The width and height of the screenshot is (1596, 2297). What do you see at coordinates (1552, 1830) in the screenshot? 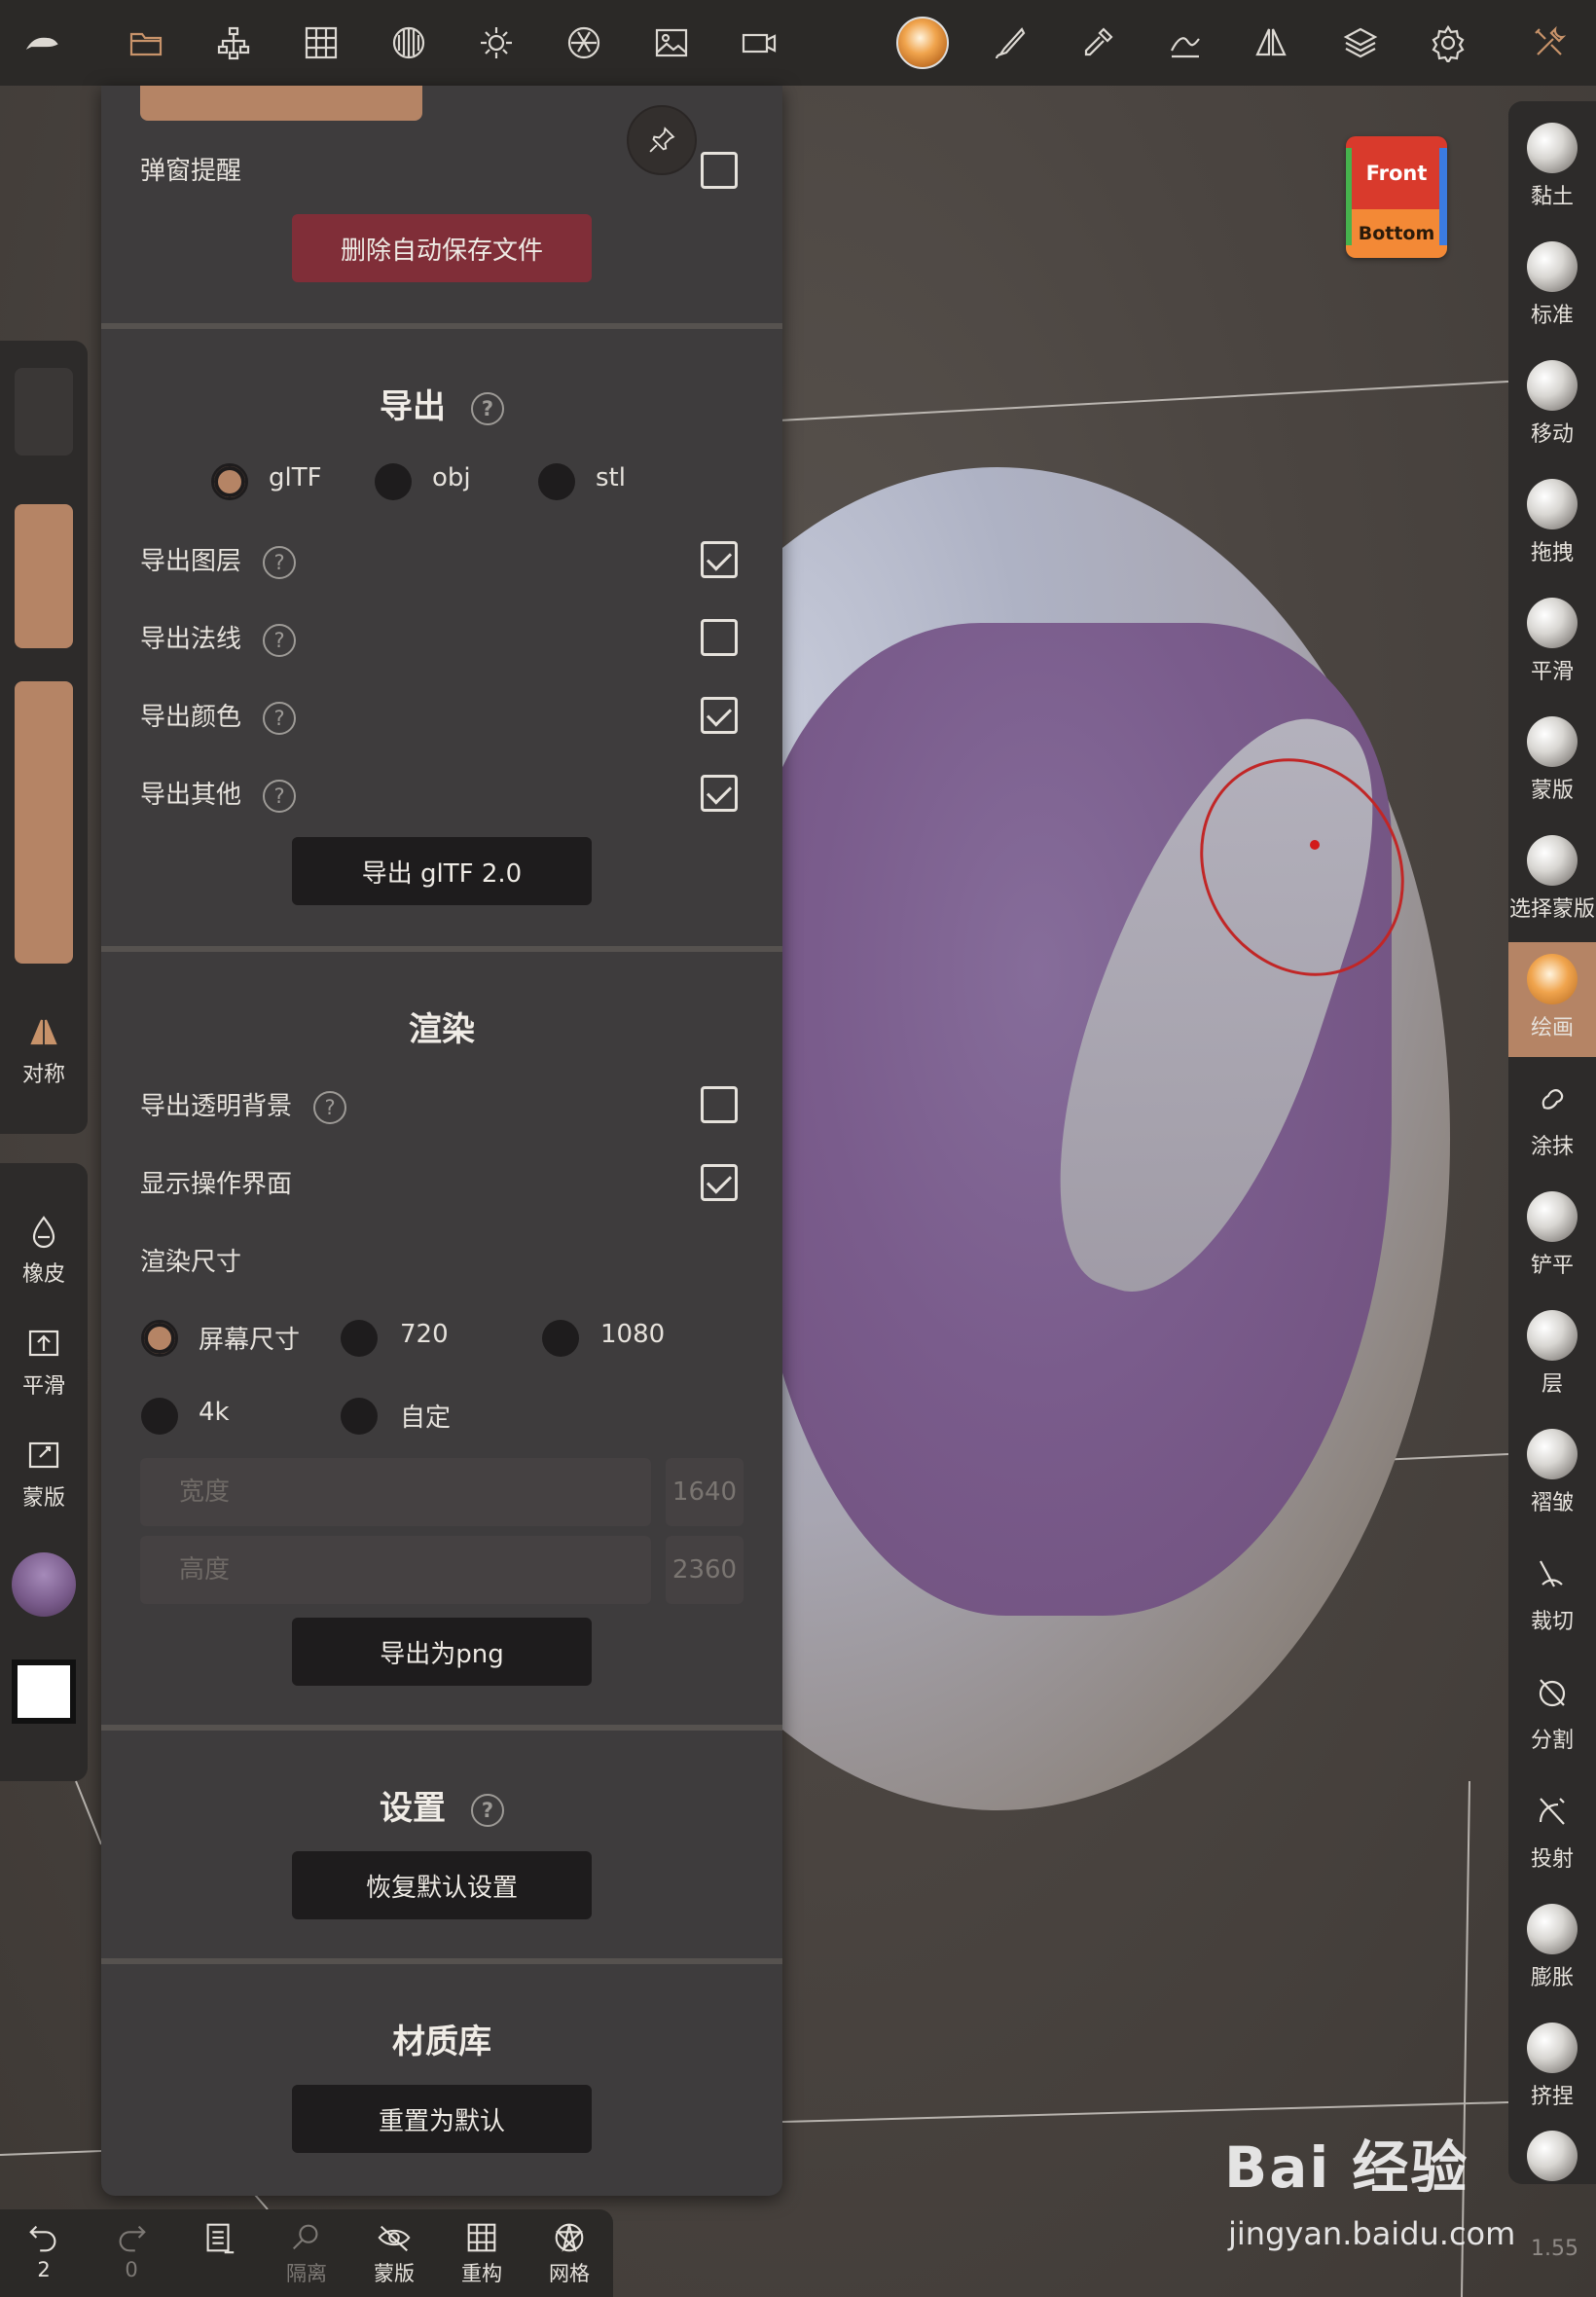
I see `tool-project: 投射` at bounding box center [1552, 1830].